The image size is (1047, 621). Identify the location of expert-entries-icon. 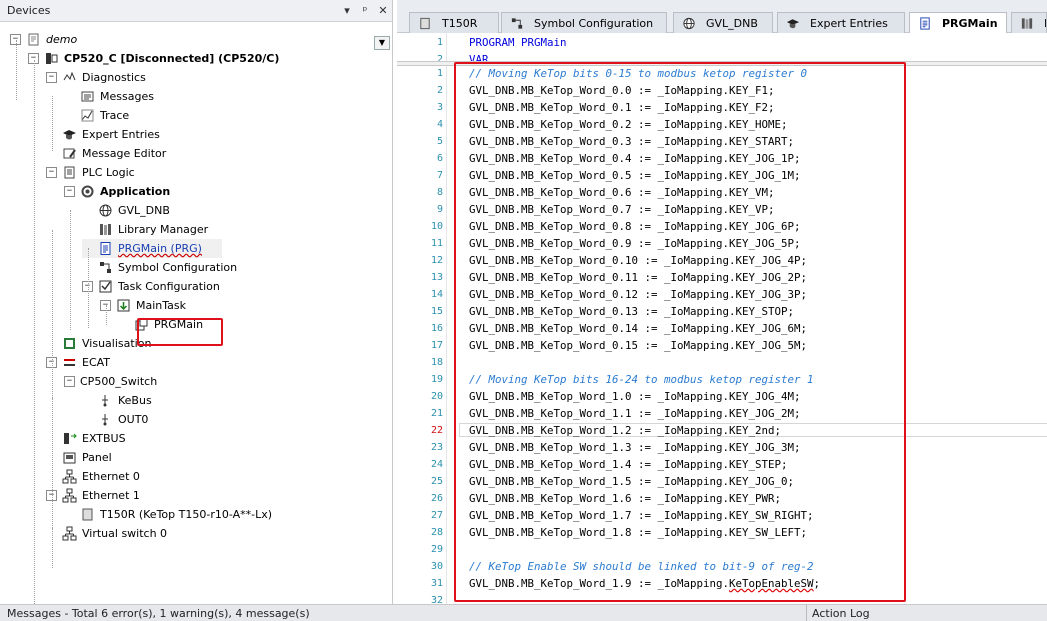
(69, 134).